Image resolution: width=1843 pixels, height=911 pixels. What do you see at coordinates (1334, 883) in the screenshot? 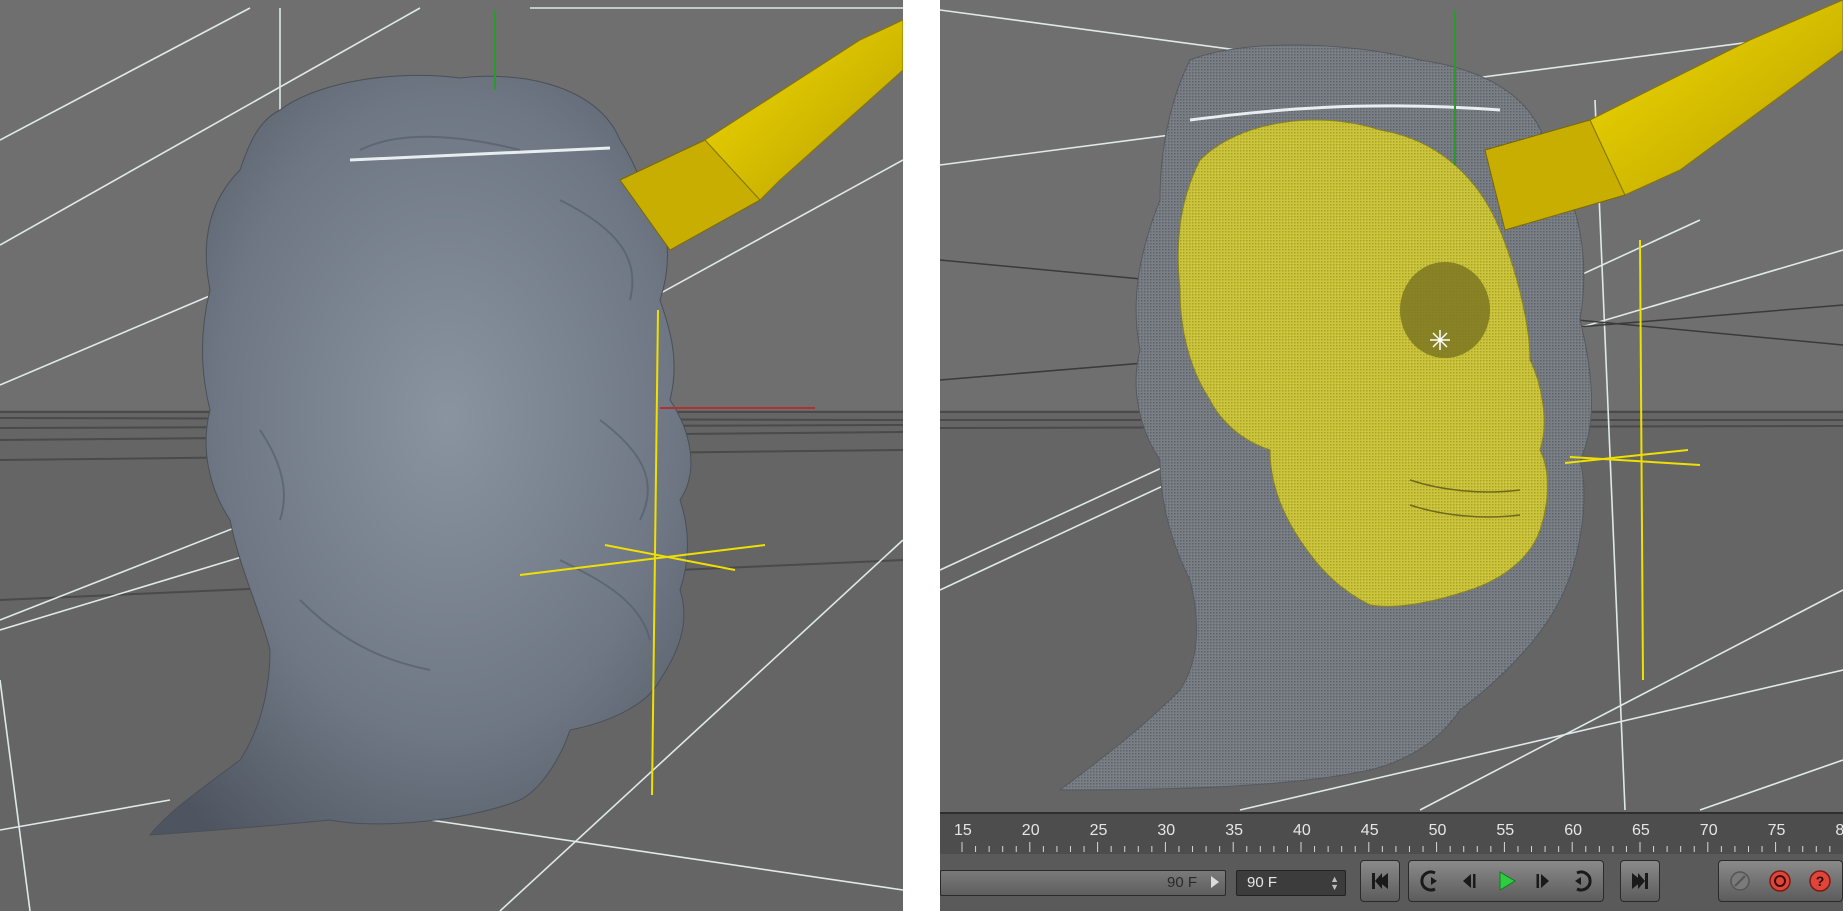
I see `spinner-icon: ▲ ▼` at bounding box center [1334, 883].